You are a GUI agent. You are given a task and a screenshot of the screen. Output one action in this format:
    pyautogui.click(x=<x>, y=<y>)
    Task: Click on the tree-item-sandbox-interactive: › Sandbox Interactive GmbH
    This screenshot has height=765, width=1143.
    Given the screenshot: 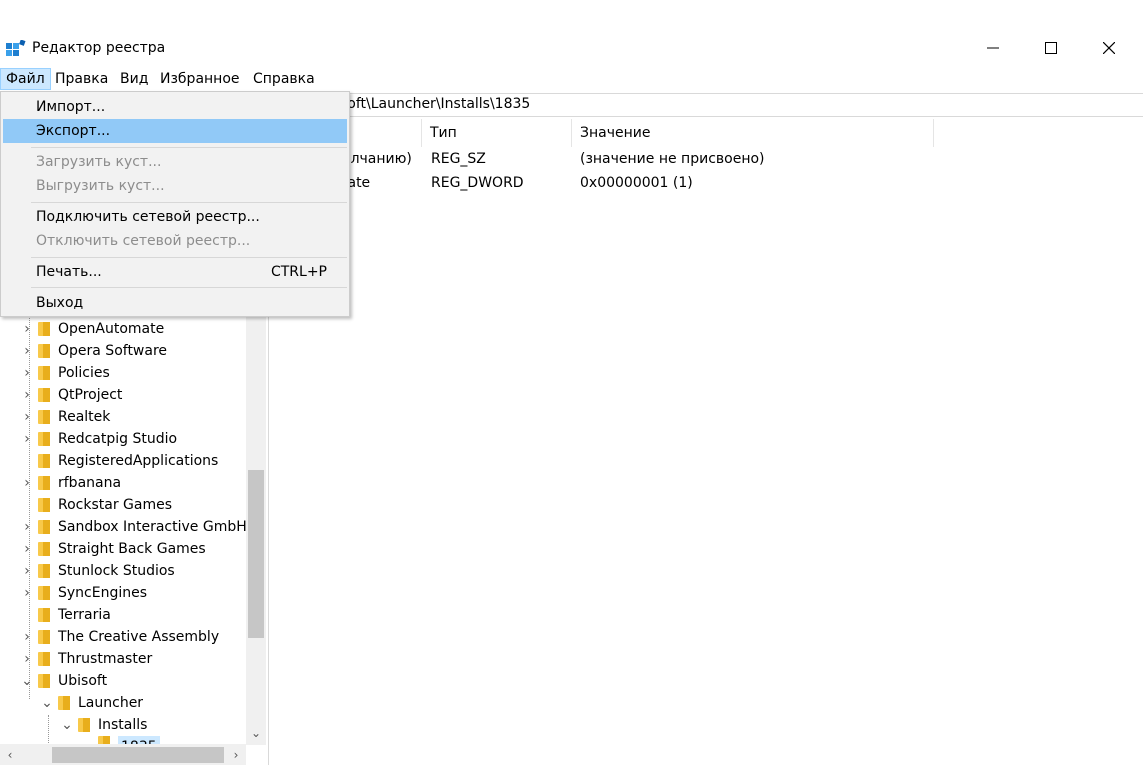 What is the action you would take?
    pyautogui.click(x=133, y=527)
    